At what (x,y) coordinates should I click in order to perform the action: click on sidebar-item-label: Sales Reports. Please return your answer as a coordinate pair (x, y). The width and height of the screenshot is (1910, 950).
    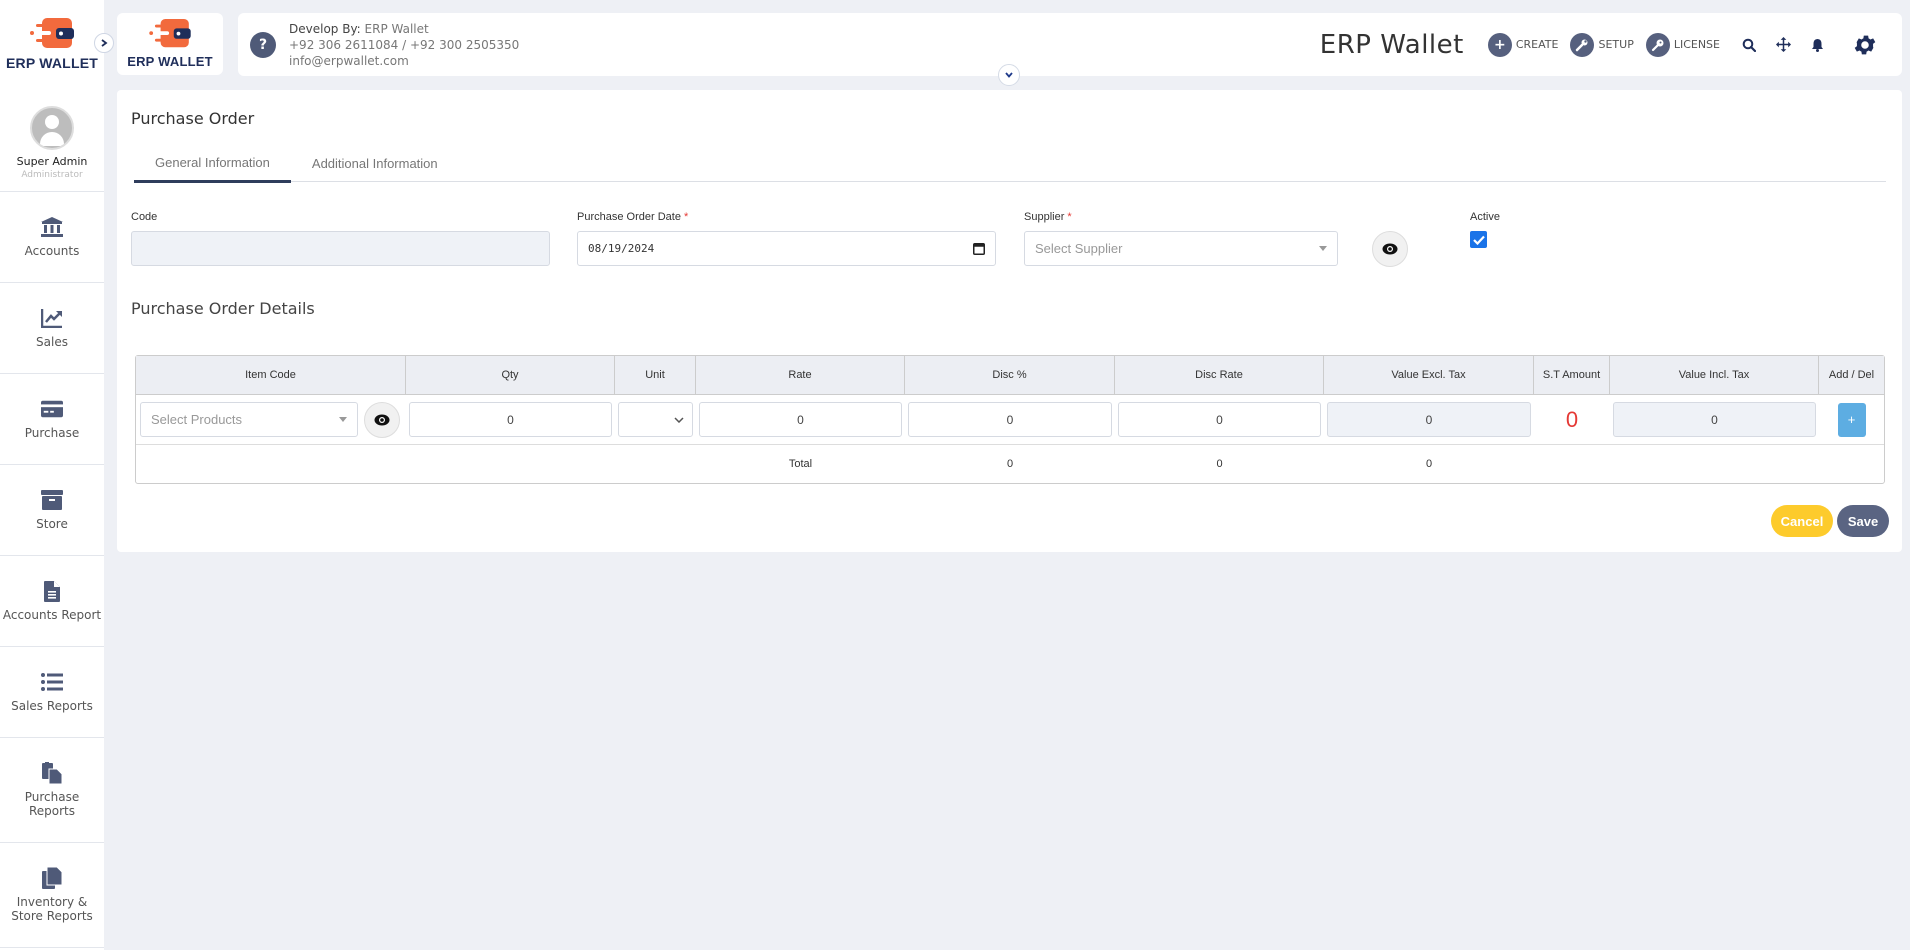
    Looking at the image, I should click on (52, 706).